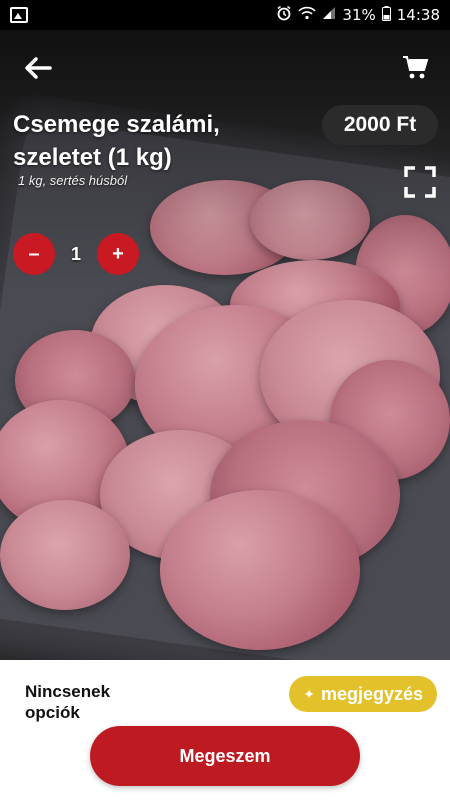 The image size is (450, 800). I want to click on quantity-value: 1, so click(75, 253).